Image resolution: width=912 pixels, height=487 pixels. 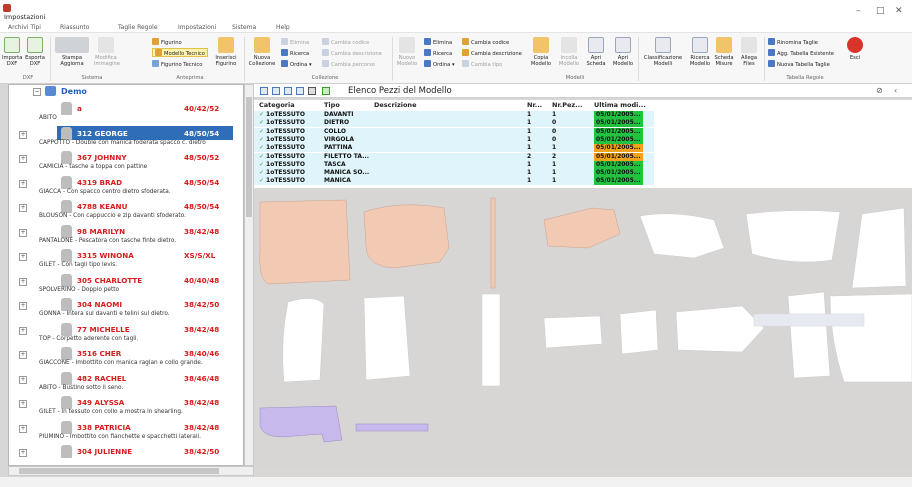 What do you see at coordinates (295, 53) in the screenshot?
I see `search-collection-button: Ricerca` at bounding box center [295, 53].